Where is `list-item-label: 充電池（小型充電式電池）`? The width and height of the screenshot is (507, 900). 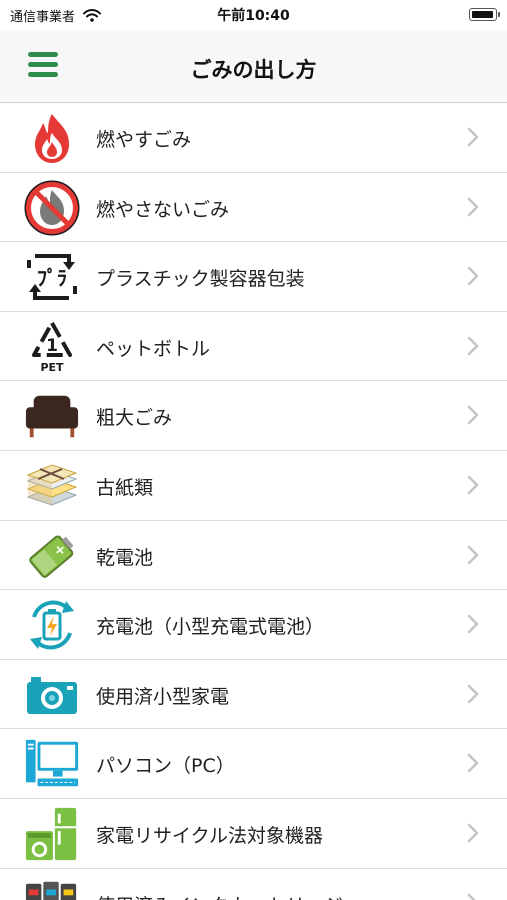 list-item-label: 充電池（小型充電式電池） is located at coordinates (210, 627).